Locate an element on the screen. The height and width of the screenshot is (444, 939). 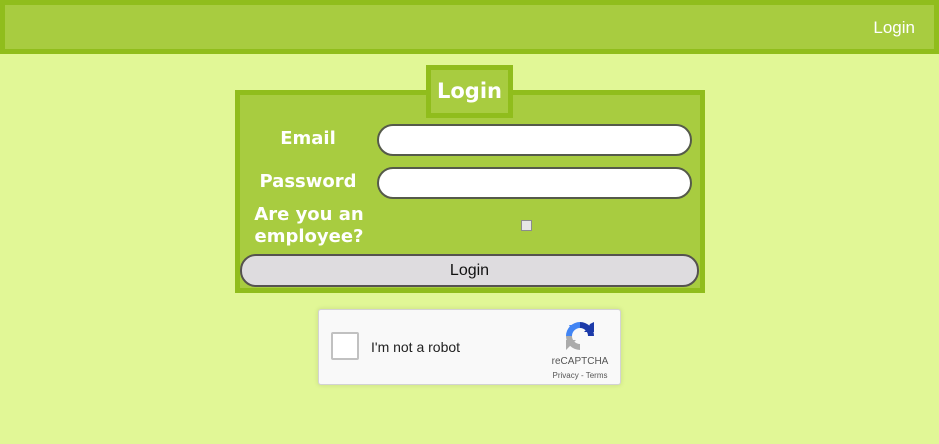
email-field is located at coordinates (534, 140).